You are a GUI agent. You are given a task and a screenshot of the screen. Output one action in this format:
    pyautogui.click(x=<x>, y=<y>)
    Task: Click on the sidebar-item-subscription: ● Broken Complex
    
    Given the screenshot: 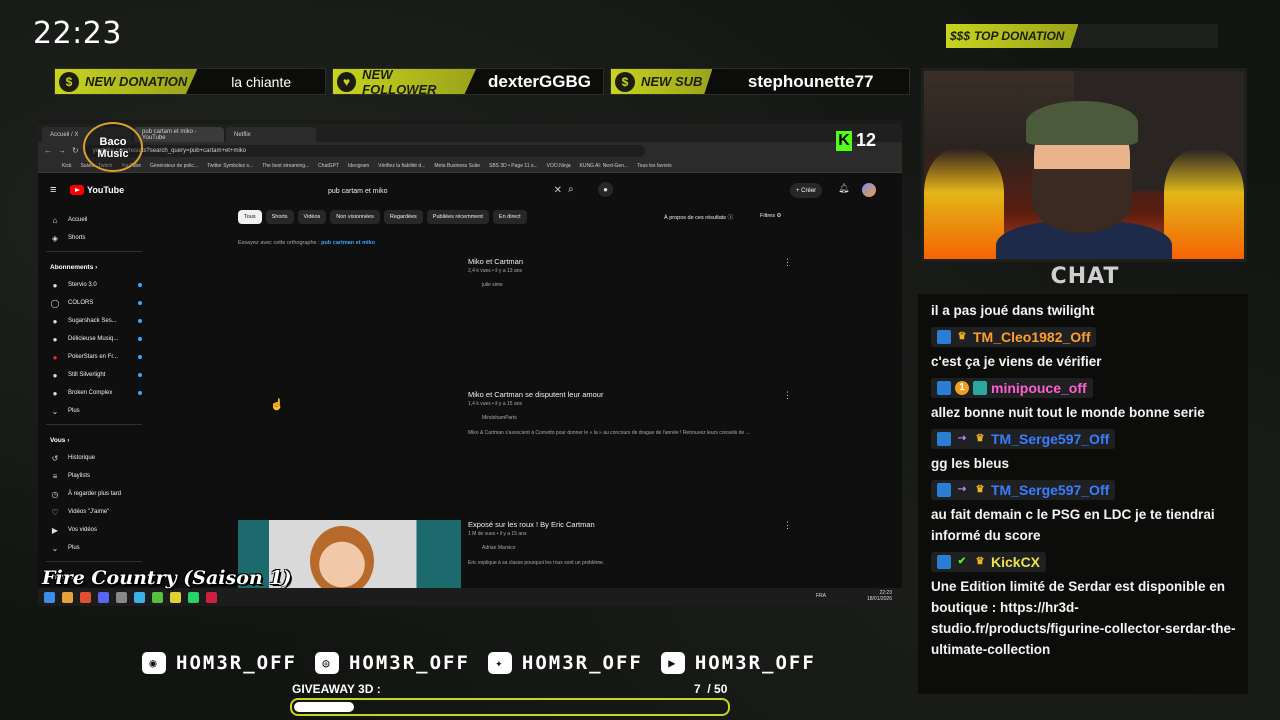 What is the action you would take?
    pyautogui.click(x=94, y=393)
    